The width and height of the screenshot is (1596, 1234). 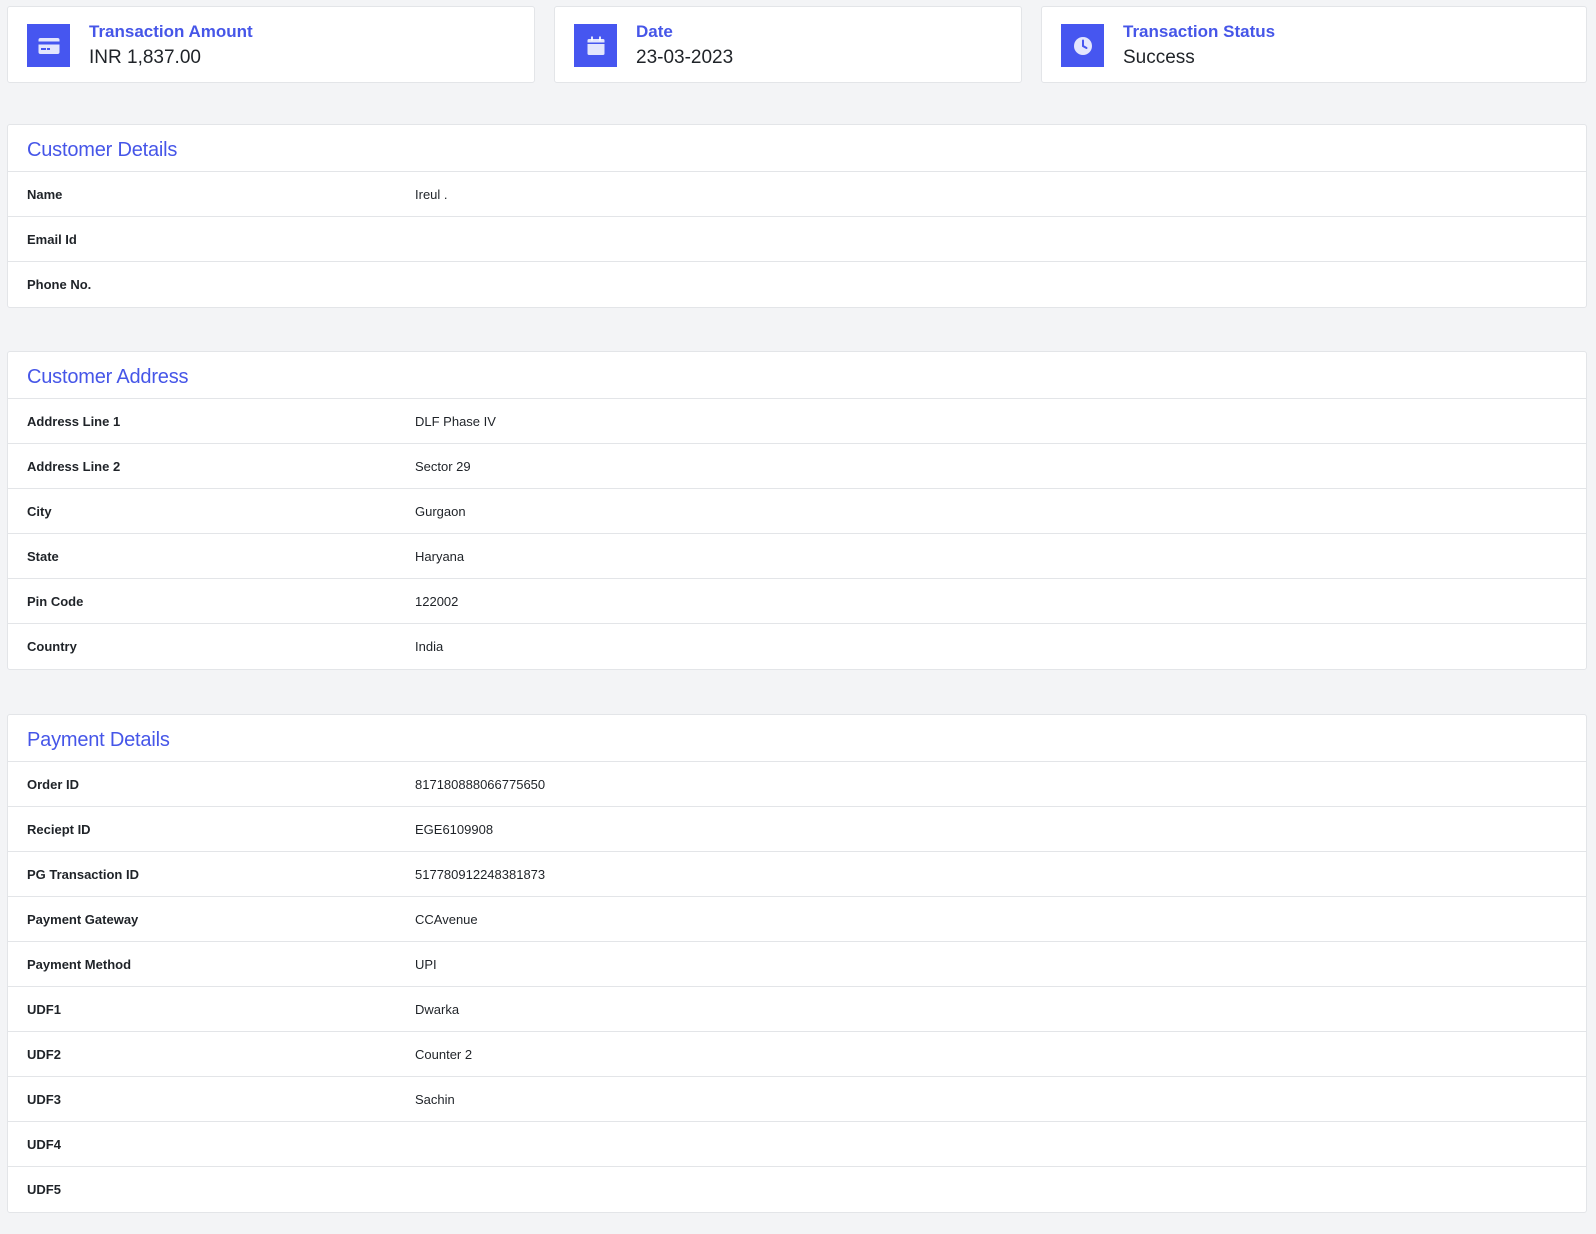 What do you see at coordinates (83, 874) in the screenshot?
I see `row-label: PG Transaction ID` at bounding box center [83, 874].